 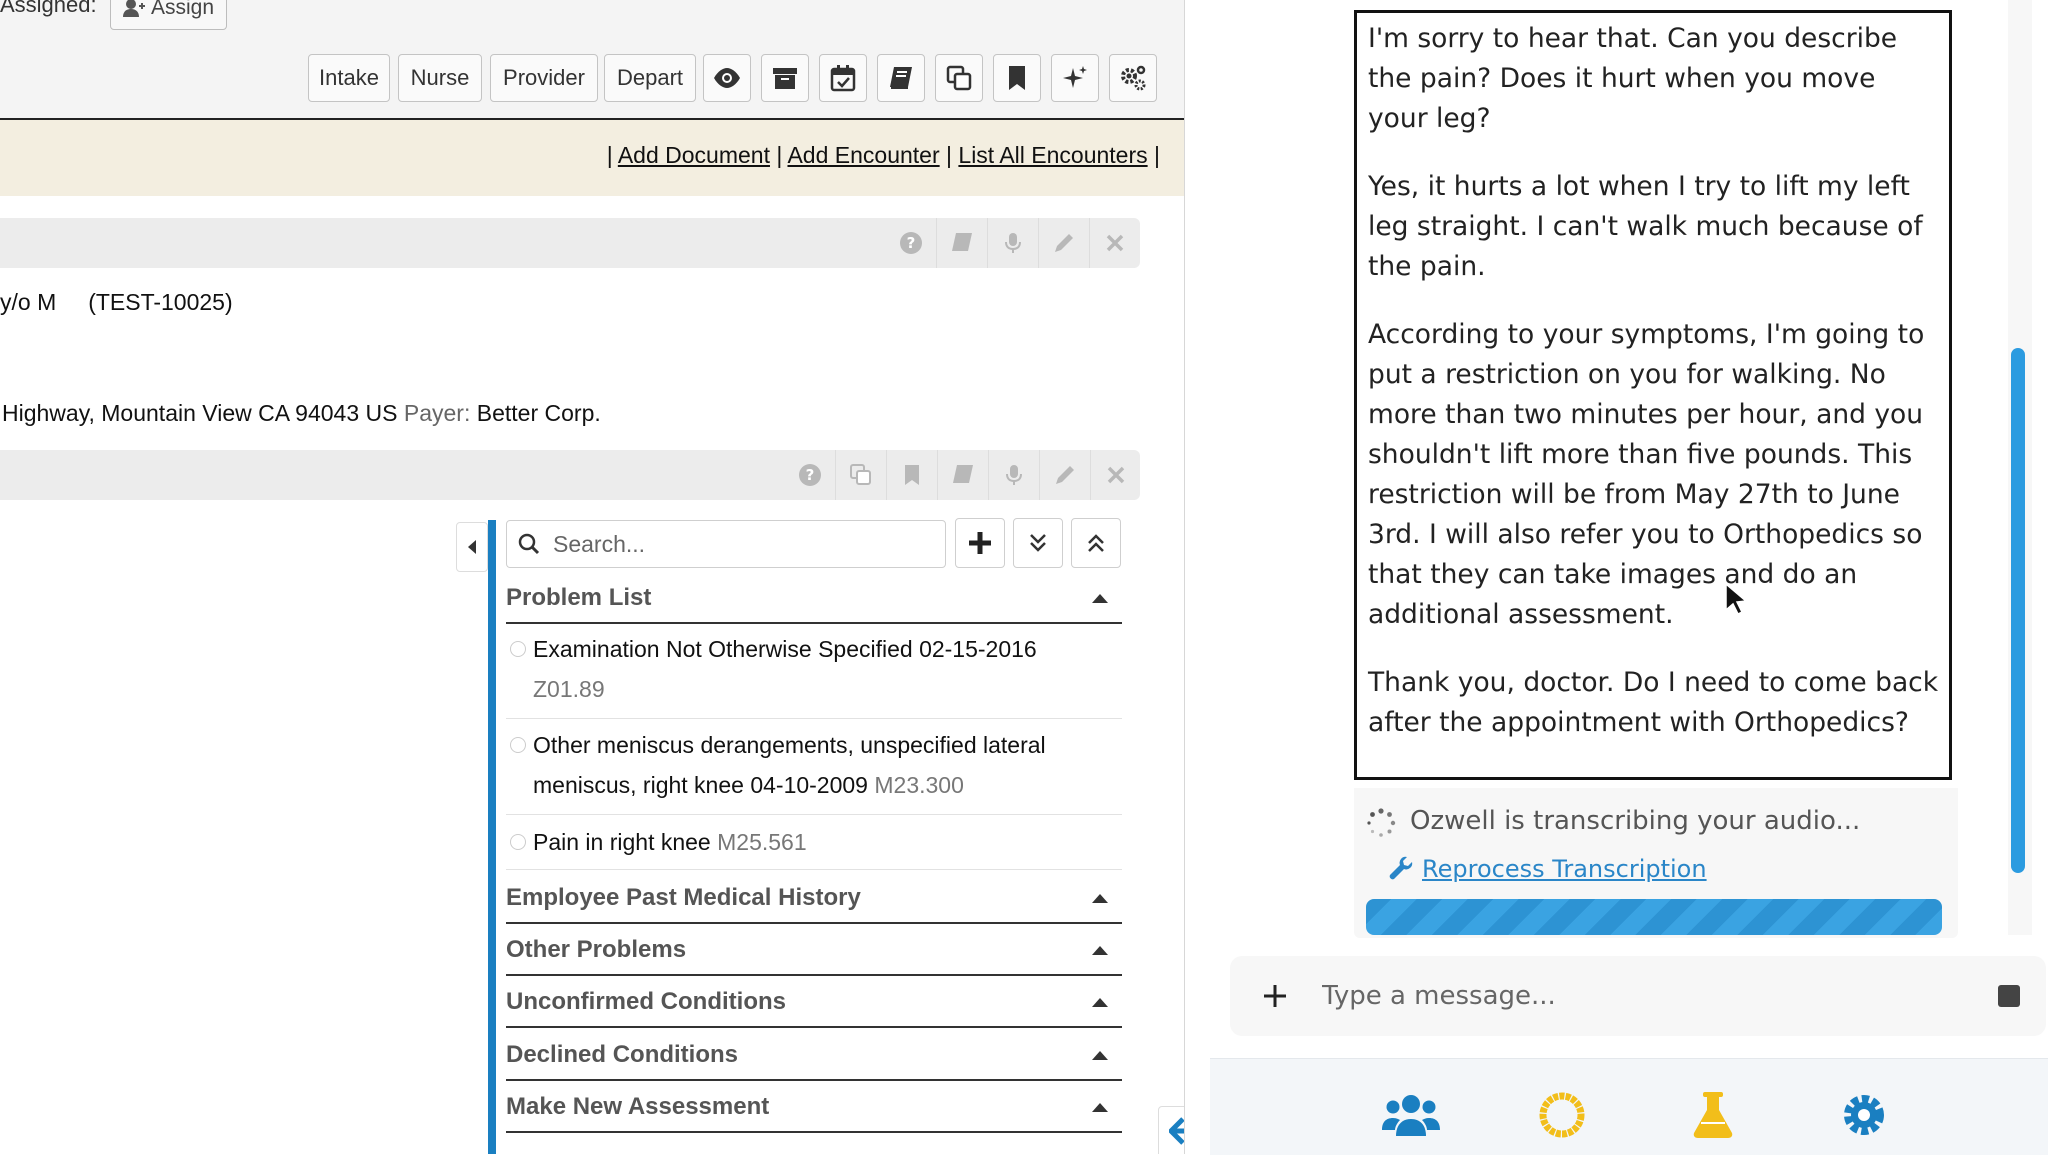 I want to click on nav-patients-button, so click(x=1411, y=1115).